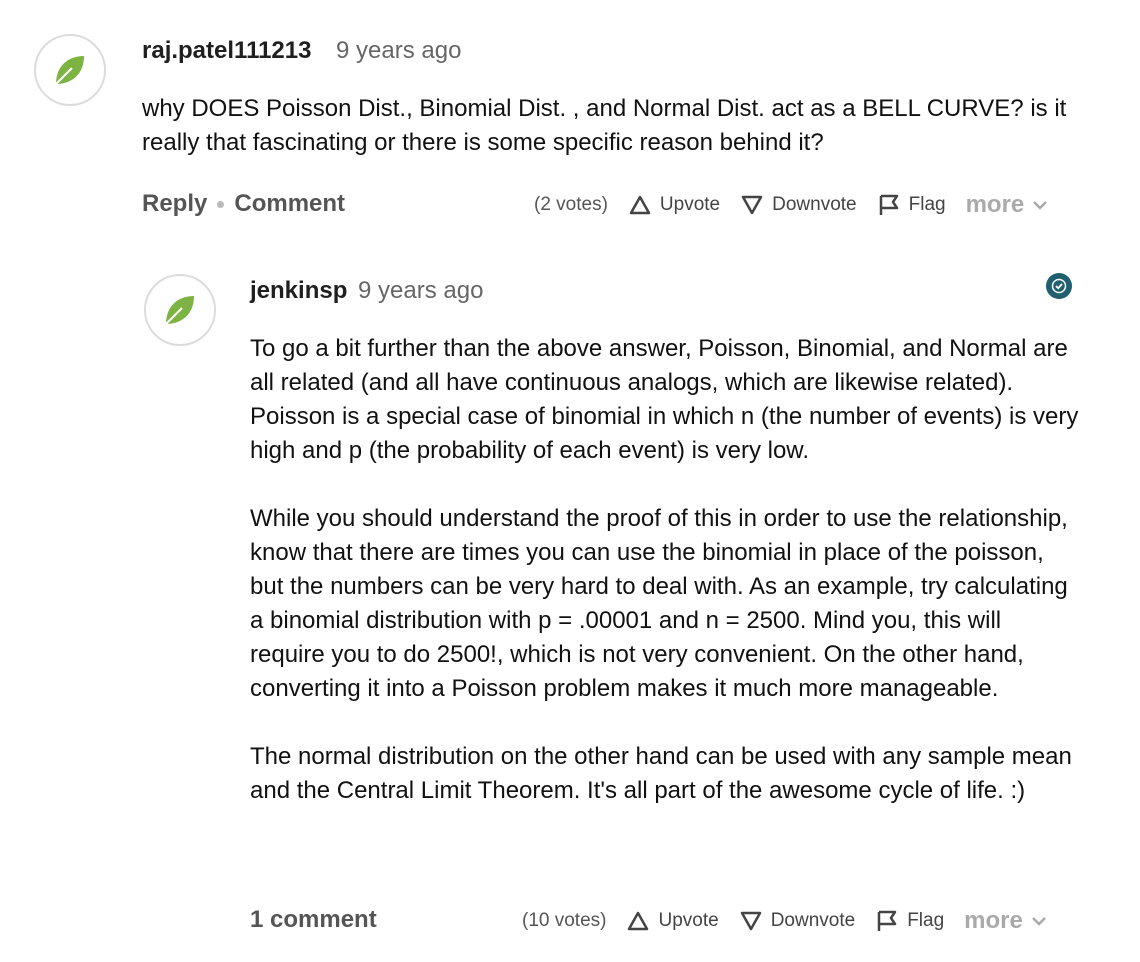 The image size is (1140, 962). What do you see at coordinates (174, 204) in the screenshot?
I see `reply-link: Reply` at bounding box center [174, 204].